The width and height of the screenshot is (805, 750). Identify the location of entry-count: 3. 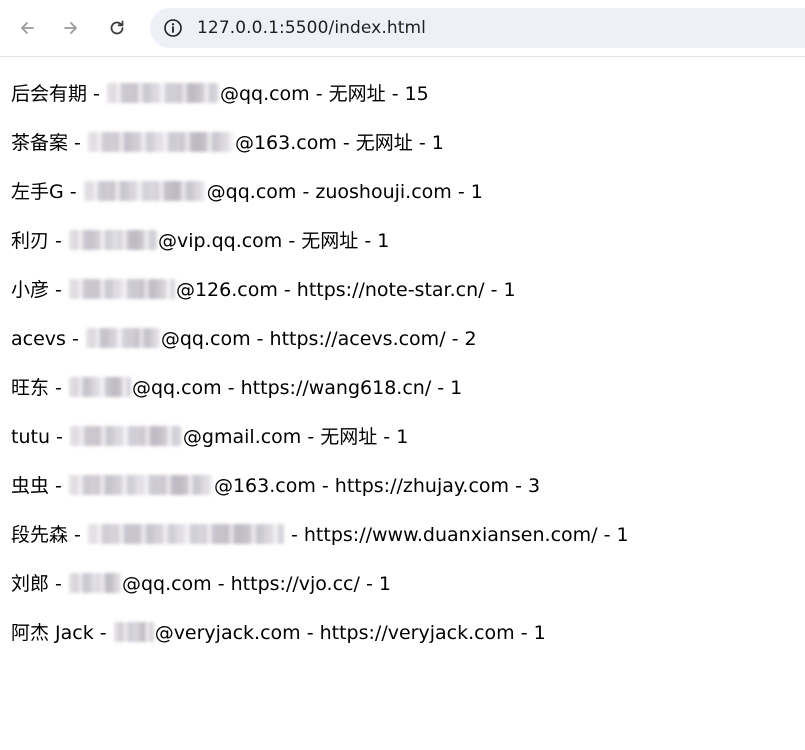
(534, 486).